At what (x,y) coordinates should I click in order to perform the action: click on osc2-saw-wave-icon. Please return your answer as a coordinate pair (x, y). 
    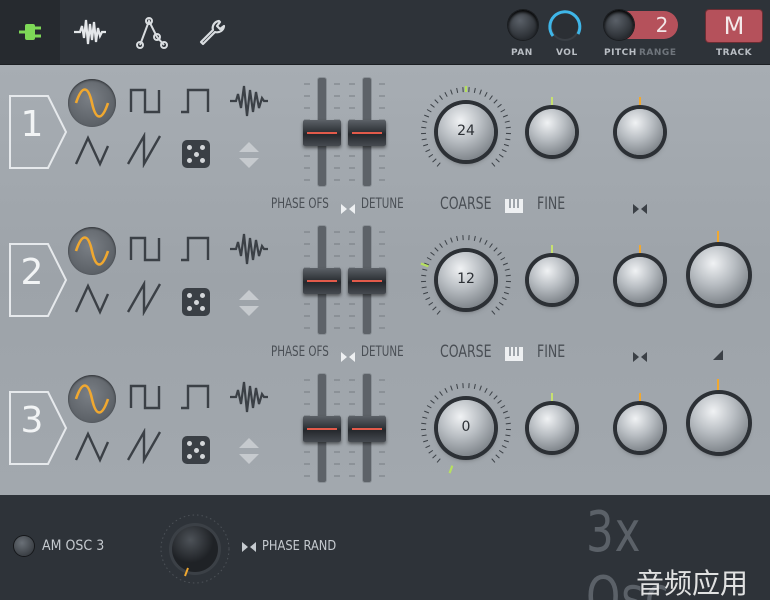
    Looking at the image, I should click on (145, 298).